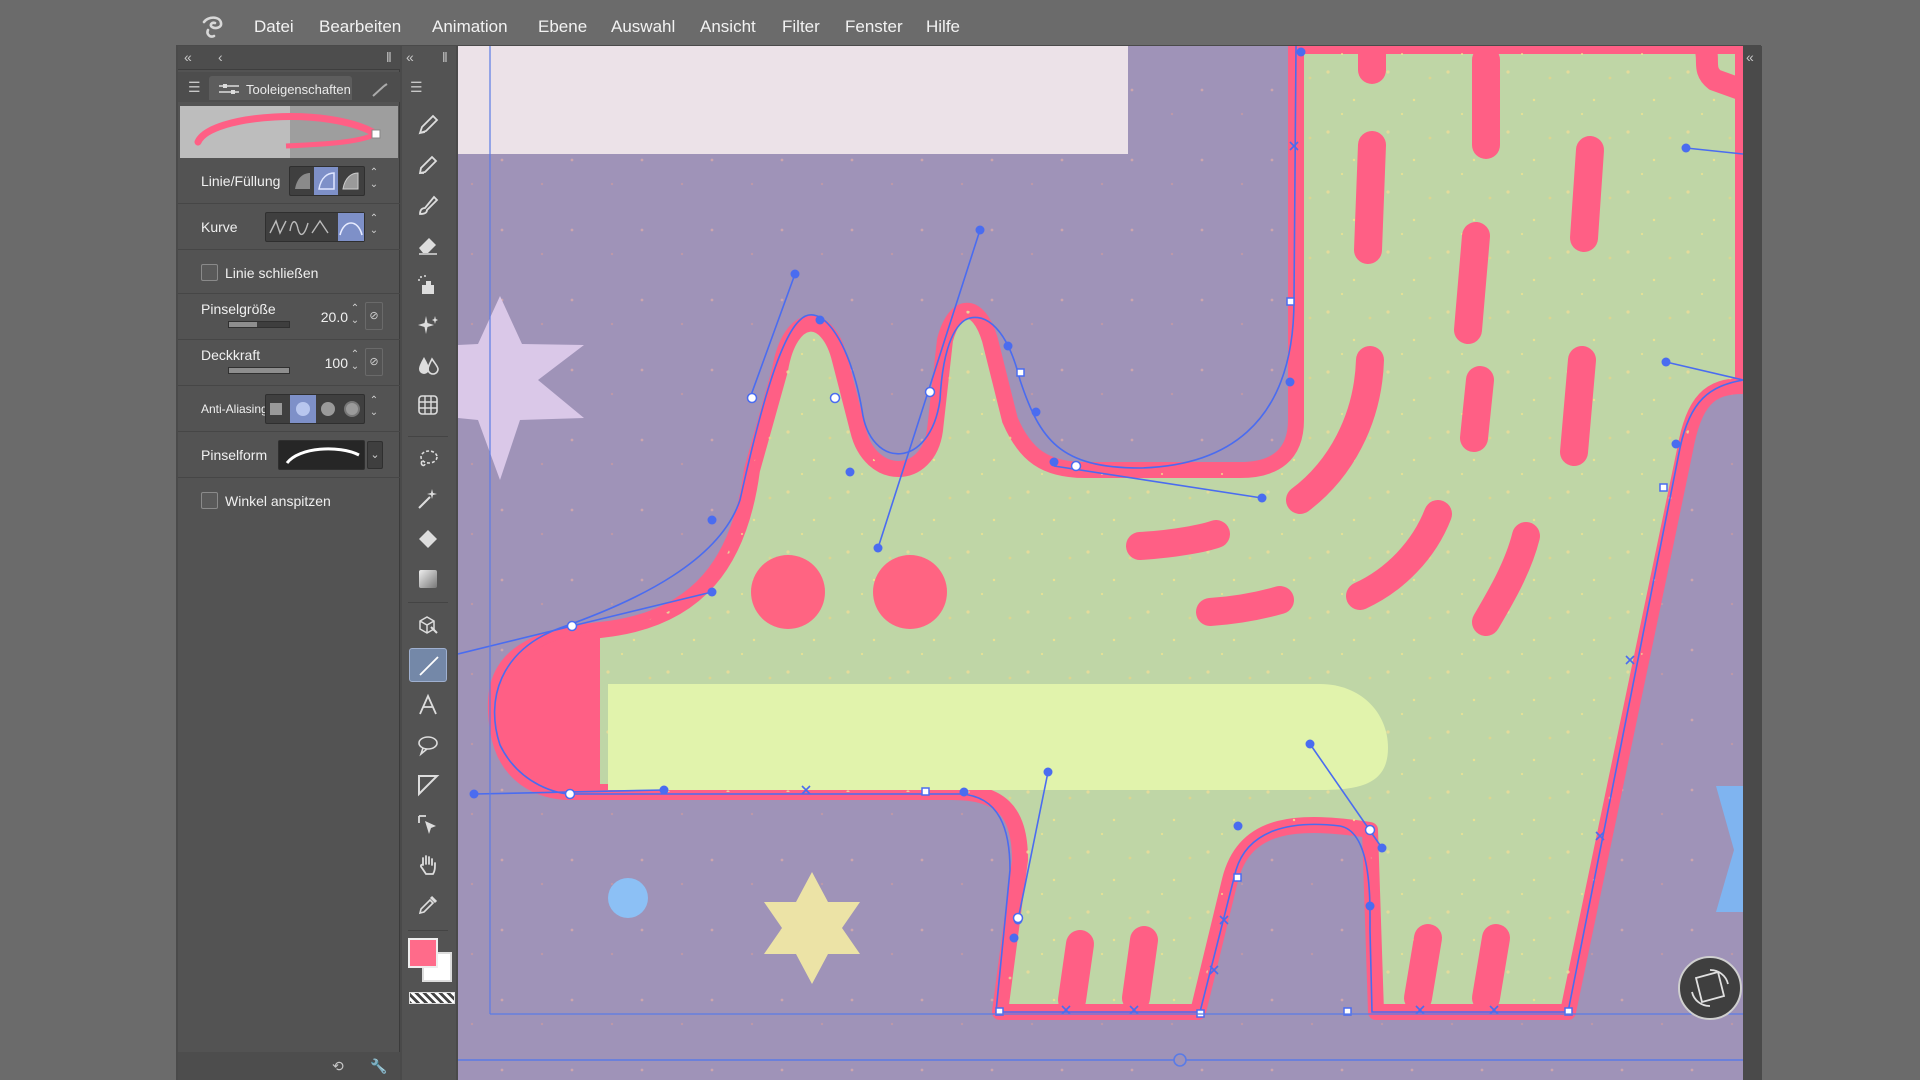  What do you see at coordinates (259, 324) in the screenshot?
I see `brush-size-slider` at bounding box center [259, 324].